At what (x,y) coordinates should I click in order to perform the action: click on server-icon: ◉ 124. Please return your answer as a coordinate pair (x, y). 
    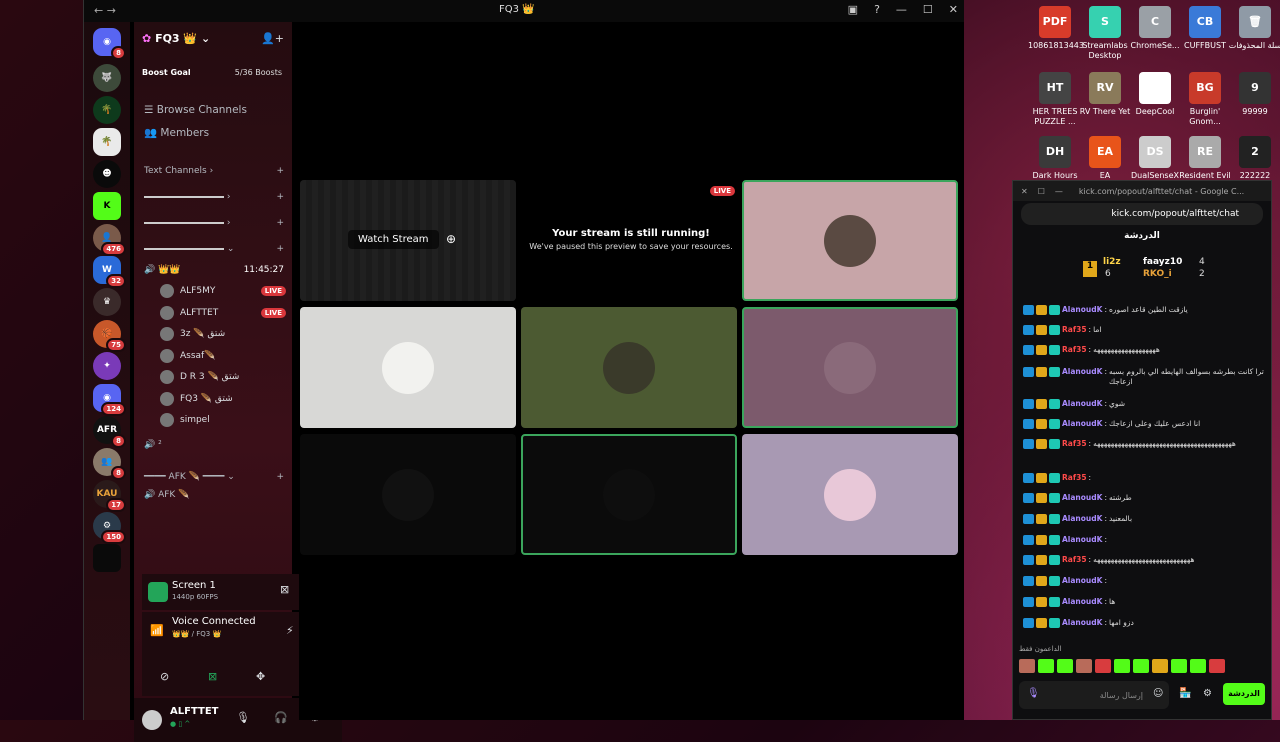
    Looking at the image, I should click on (109, 400).